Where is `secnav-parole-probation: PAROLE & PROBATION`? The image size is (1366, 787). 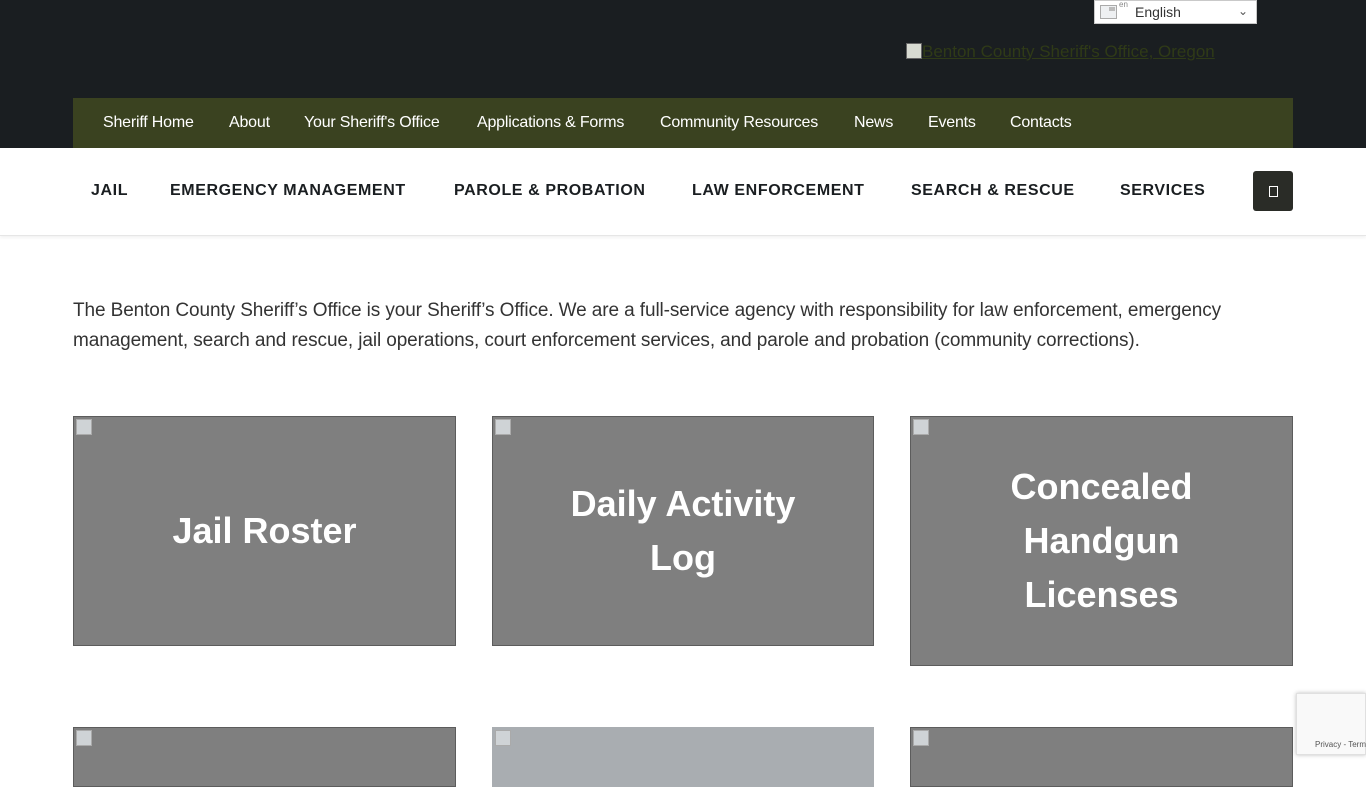 secnav-parole-probation: PAROLE & PROBATION is located at coordinates (550, 191).